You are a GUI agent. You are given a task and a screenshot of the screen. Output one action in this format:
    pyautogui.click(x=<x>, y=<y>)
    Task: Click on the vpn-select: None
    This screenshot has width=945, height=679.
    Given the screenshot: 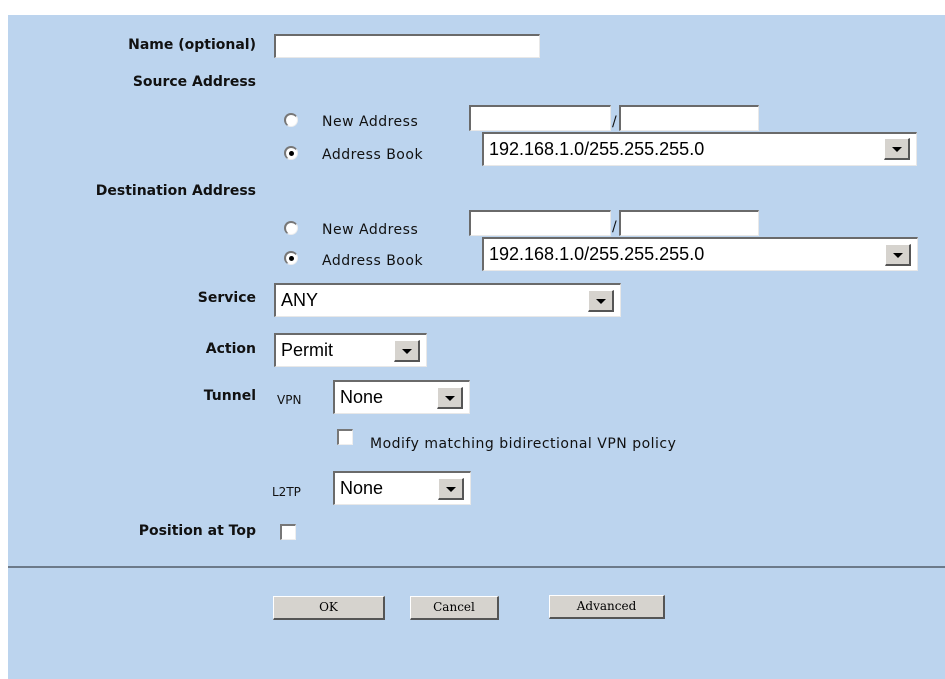 What is the action you would take?
    pyautogui.click(x=401, y=397)
    